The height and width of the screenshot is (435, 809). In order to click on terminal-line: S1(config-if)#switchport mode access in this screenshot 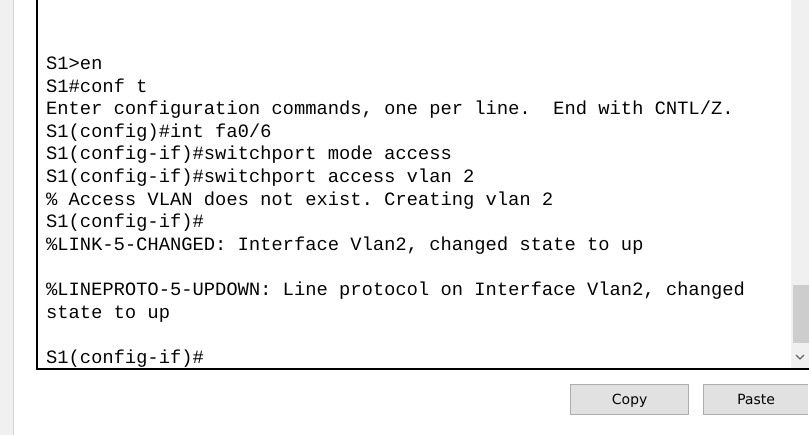, I will do `click(249, 154)`.